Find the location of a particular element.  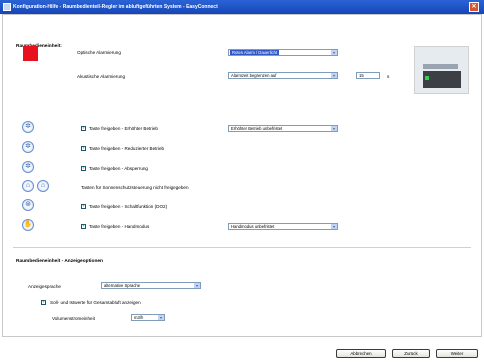

key-label-1: Taste freigeben - Erhöhter Betrieb is located at coordinates (123, 128).